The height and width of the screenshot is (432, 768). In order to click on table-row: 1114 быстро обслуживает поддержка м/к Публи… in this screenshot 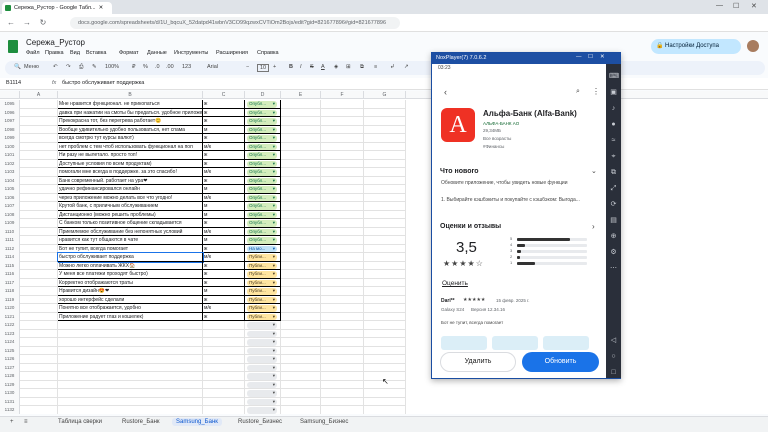, I will do `click(384, 257)`.